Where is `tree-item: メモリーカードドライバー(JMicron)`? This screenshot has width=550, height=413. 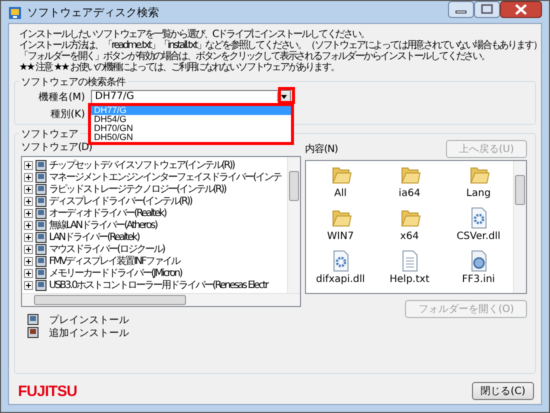 tree-item: メモリーカードドライバー(JMicron) is located at coordinates (115, 273).